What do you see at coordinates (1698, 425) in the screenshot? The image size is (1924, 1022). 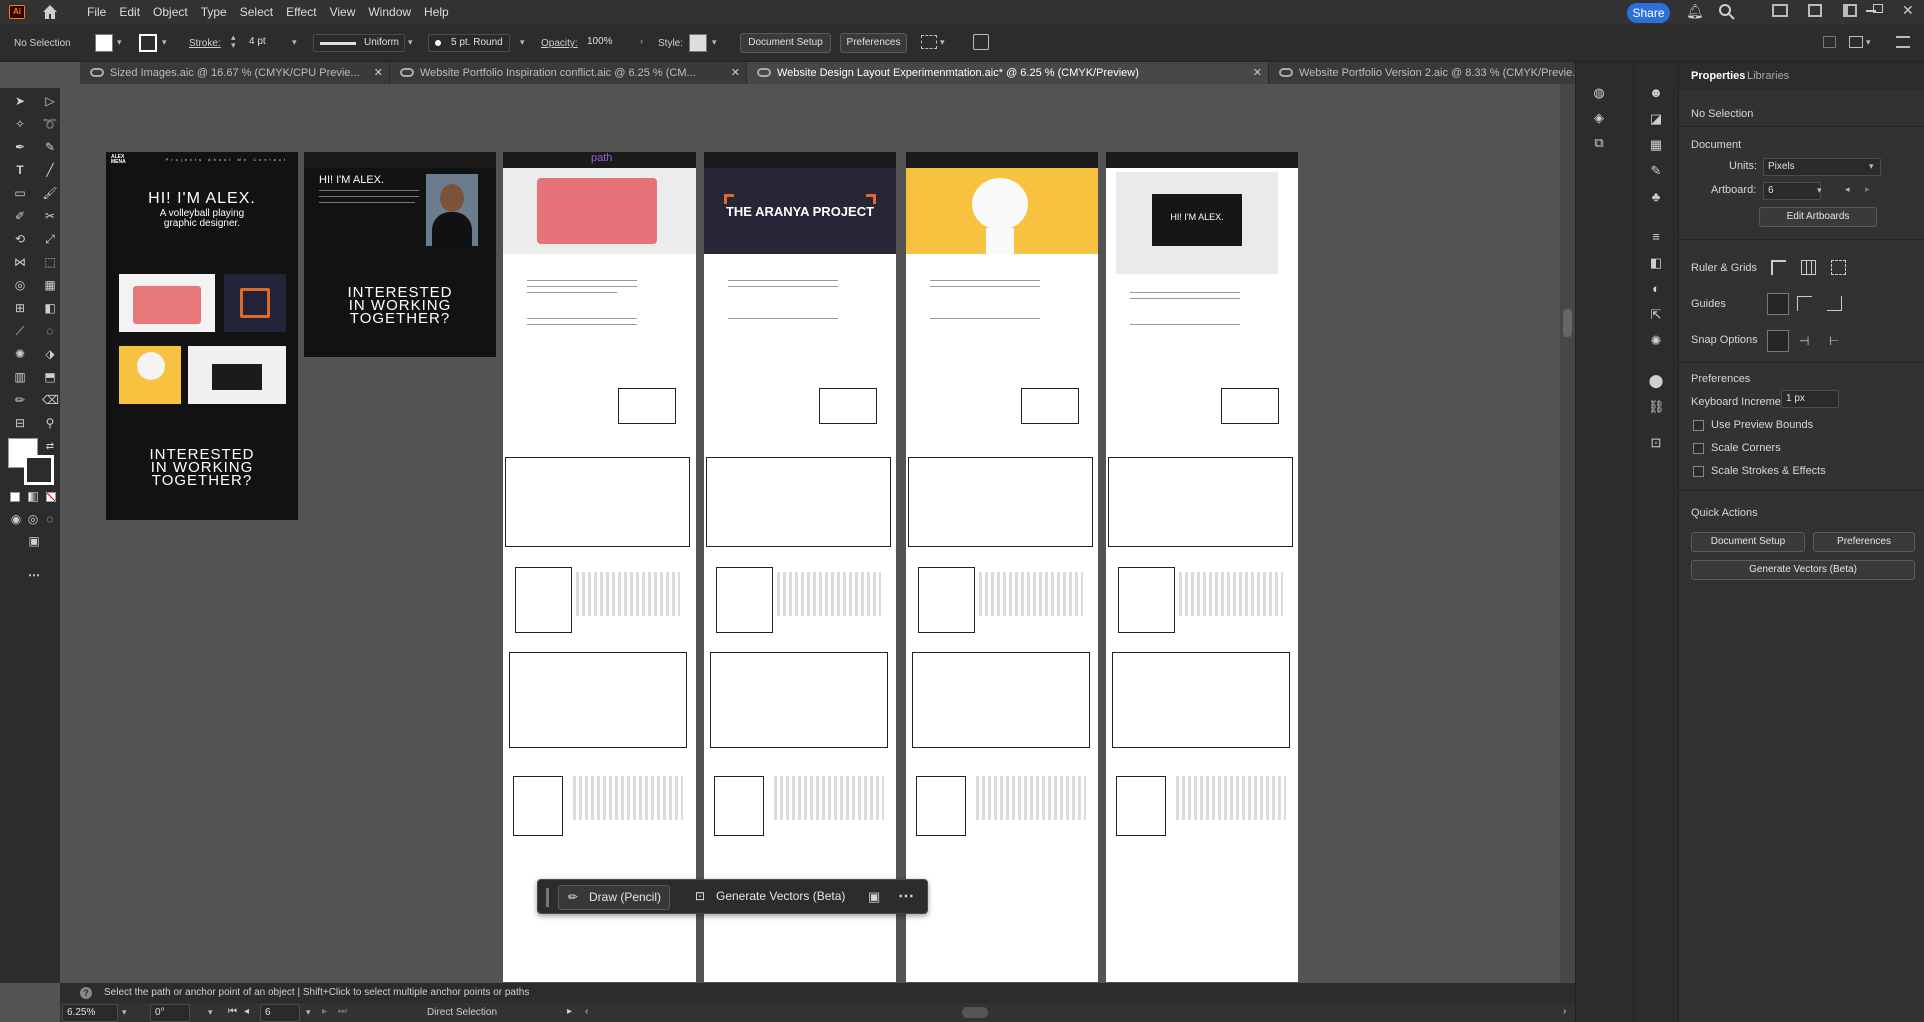 I see `preview-bounds-checkbox` at bounding box center [1698, 425].